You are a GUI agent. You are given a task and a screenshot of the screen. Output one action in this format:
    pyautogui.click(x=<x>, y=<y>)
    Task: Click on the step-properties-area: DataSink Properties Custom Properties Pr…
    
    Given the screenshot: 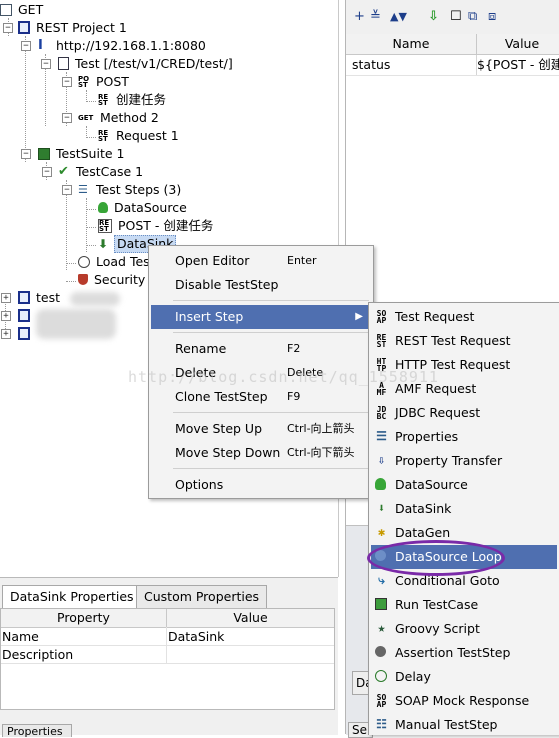 What is the action you would take?
    pyautogui.click(x=169, y=657)
    